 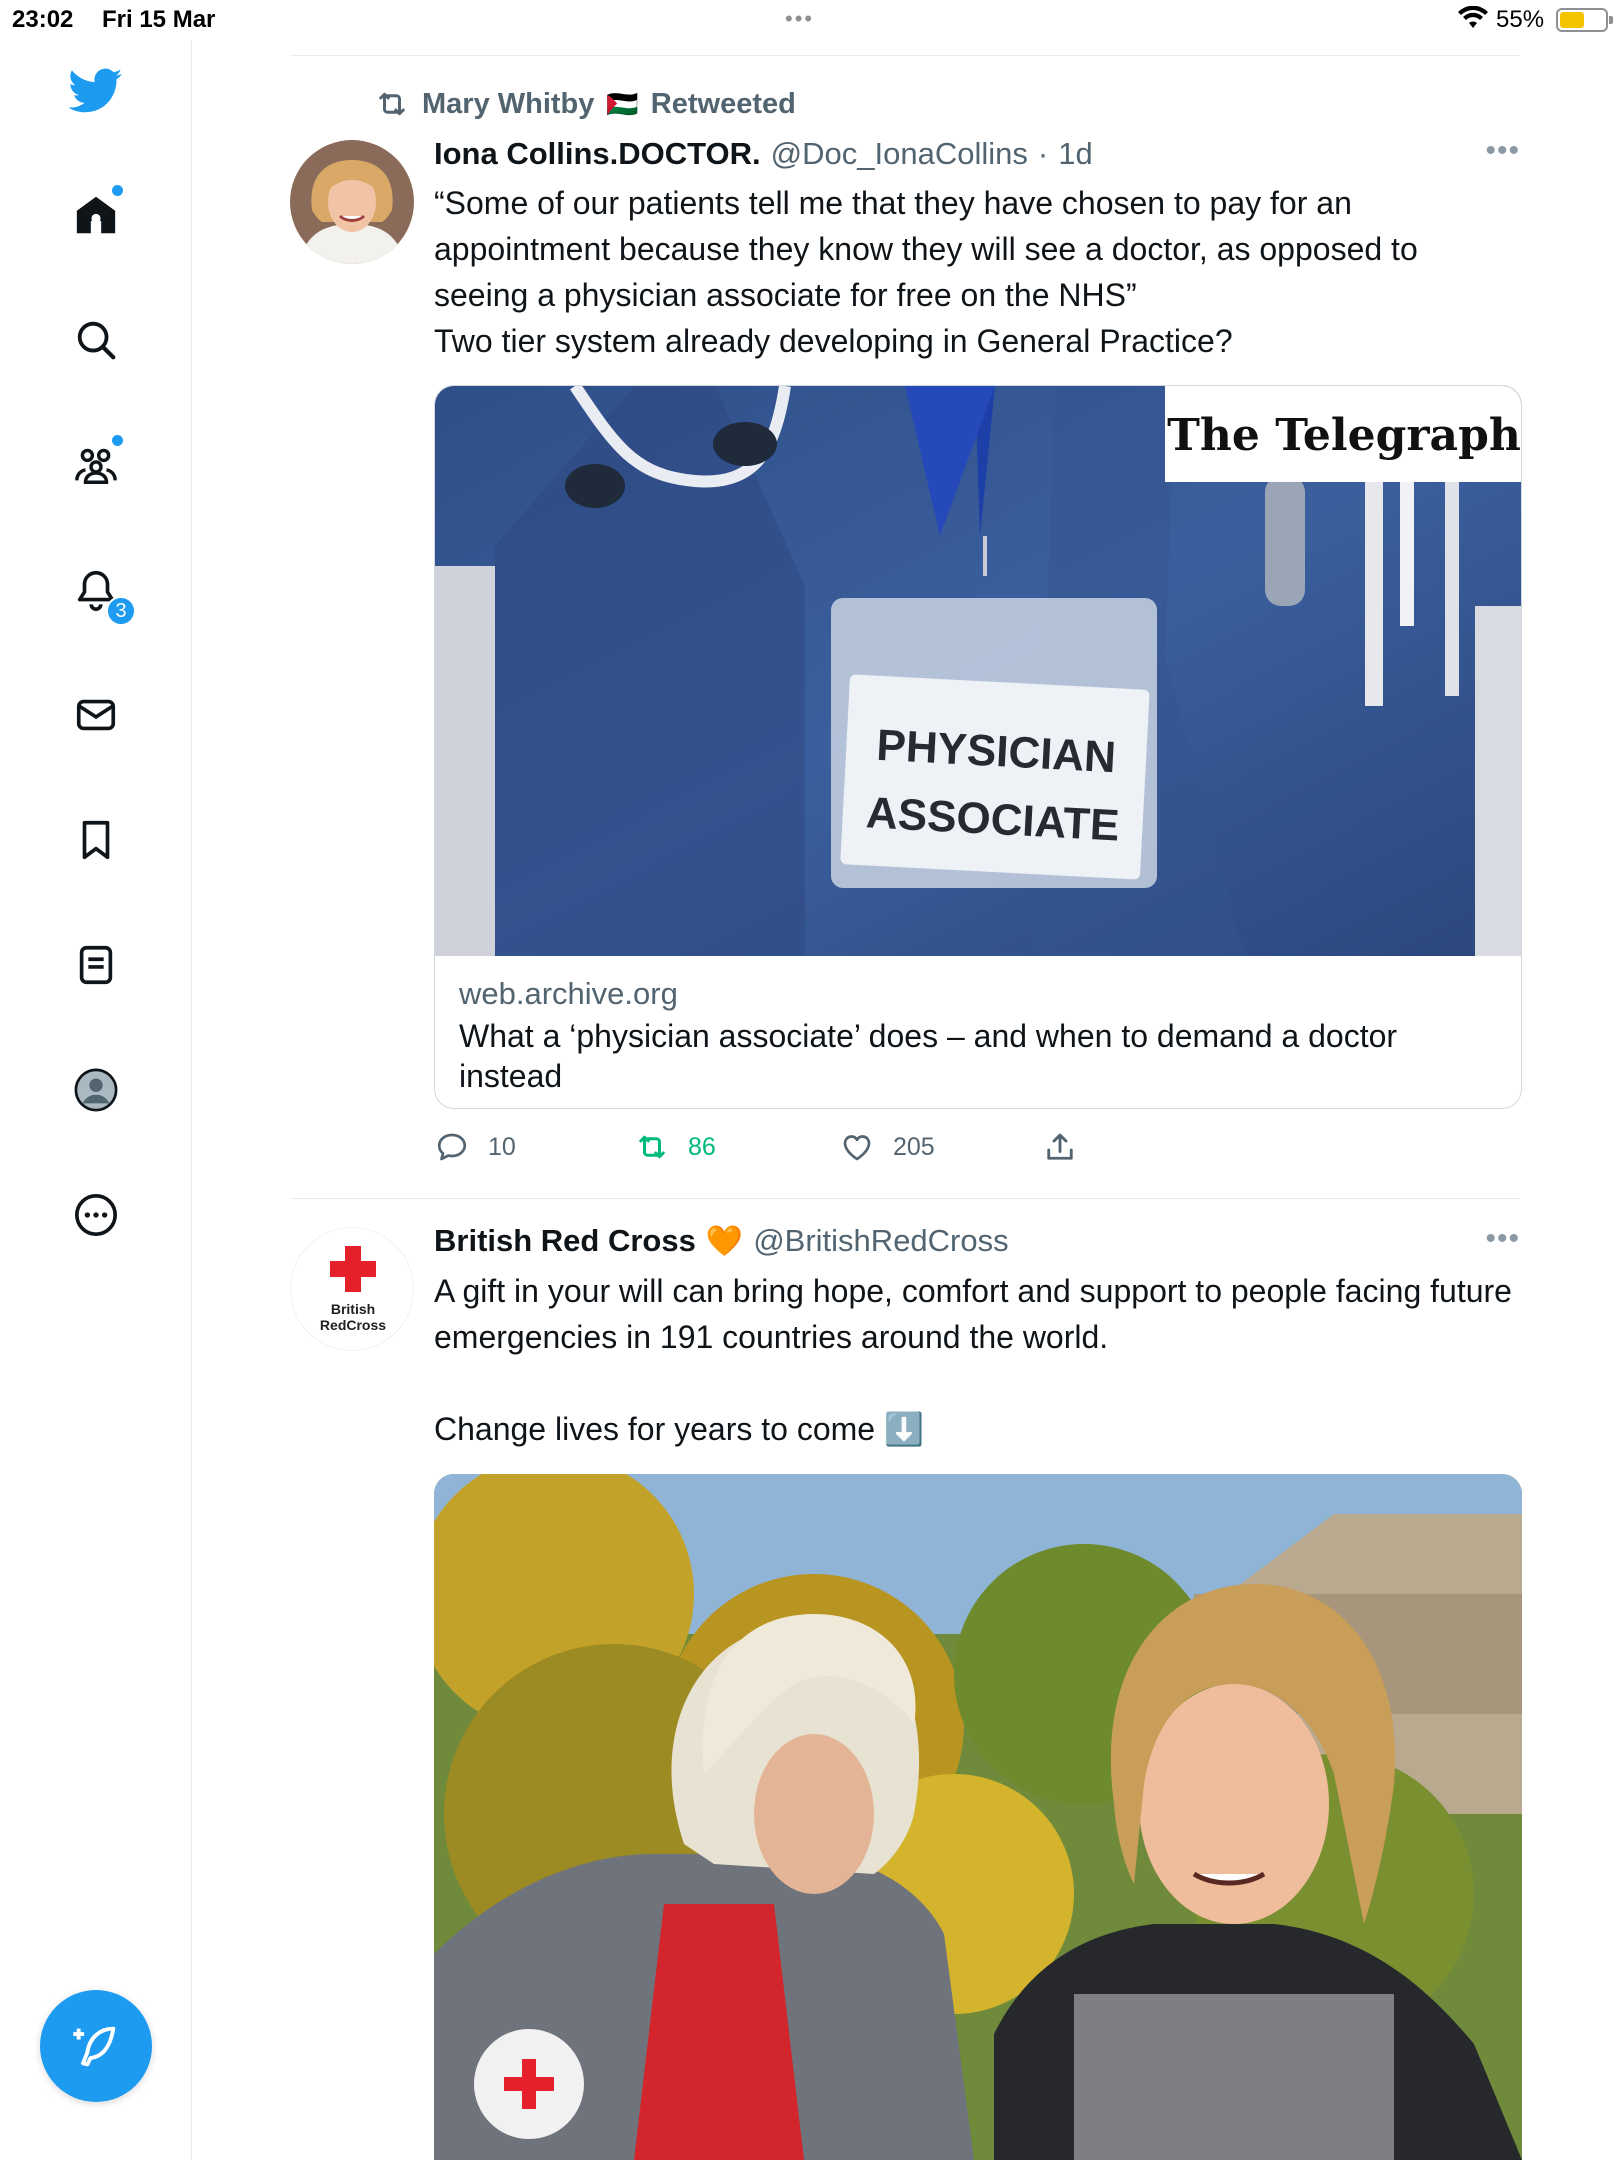 What do you see at coordinates (159, 19) in the screenshot?
I see `status-date: Fri 15 Mar` at bounding box center [159, 19].